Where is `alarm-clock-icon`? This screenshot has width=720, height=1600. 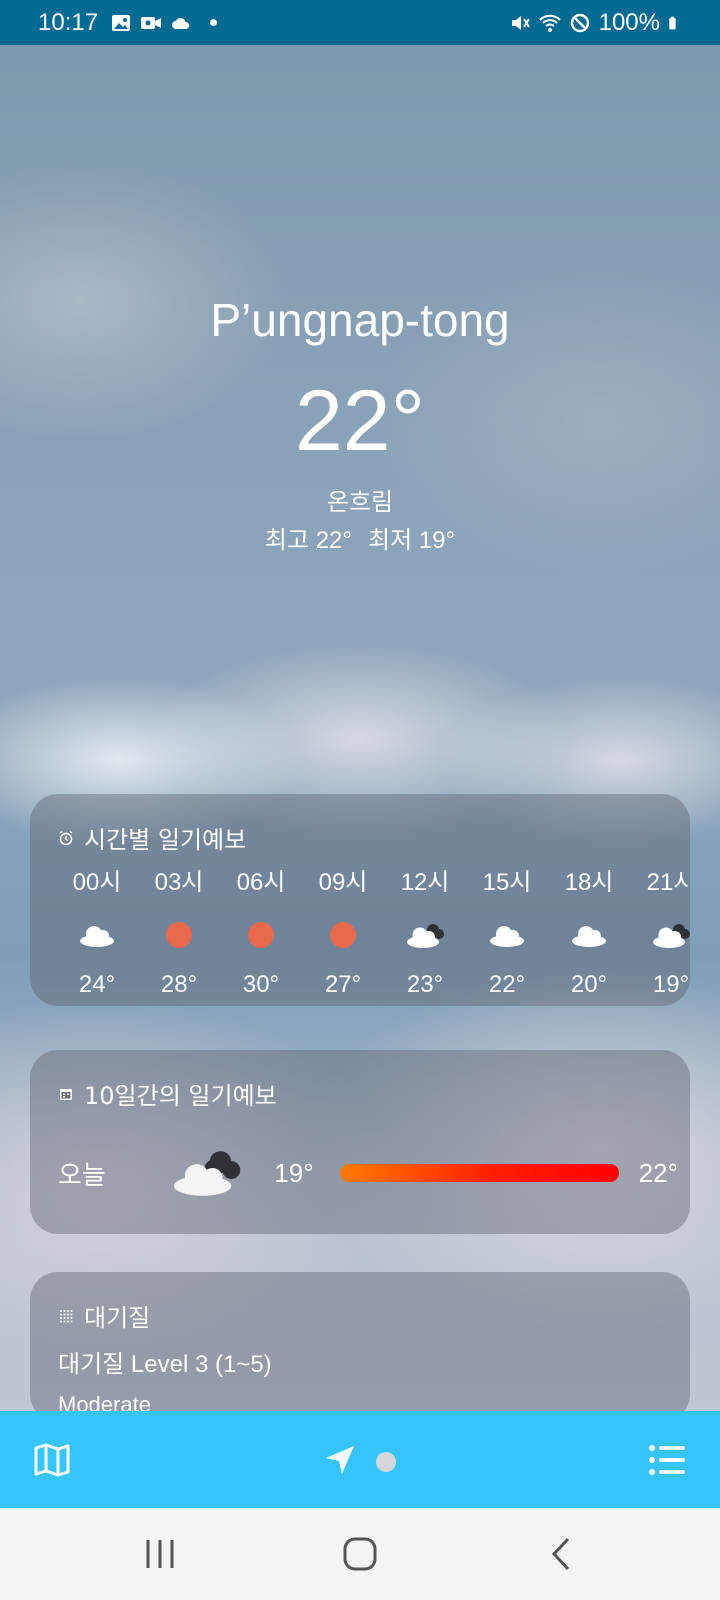 alarm-clock-icon is located at coordinates (66, 837).